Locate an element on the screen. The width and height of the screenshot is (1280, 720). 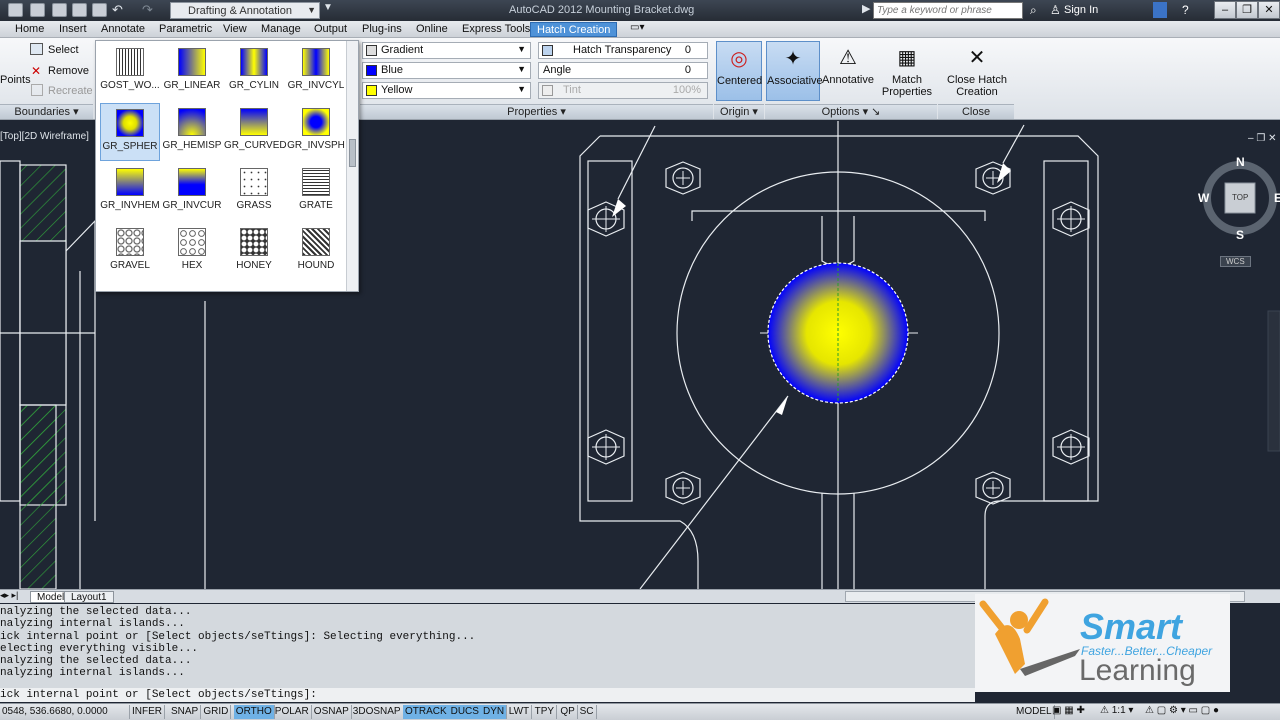
gallery-scrollbar is located at coordinates (352, 166).